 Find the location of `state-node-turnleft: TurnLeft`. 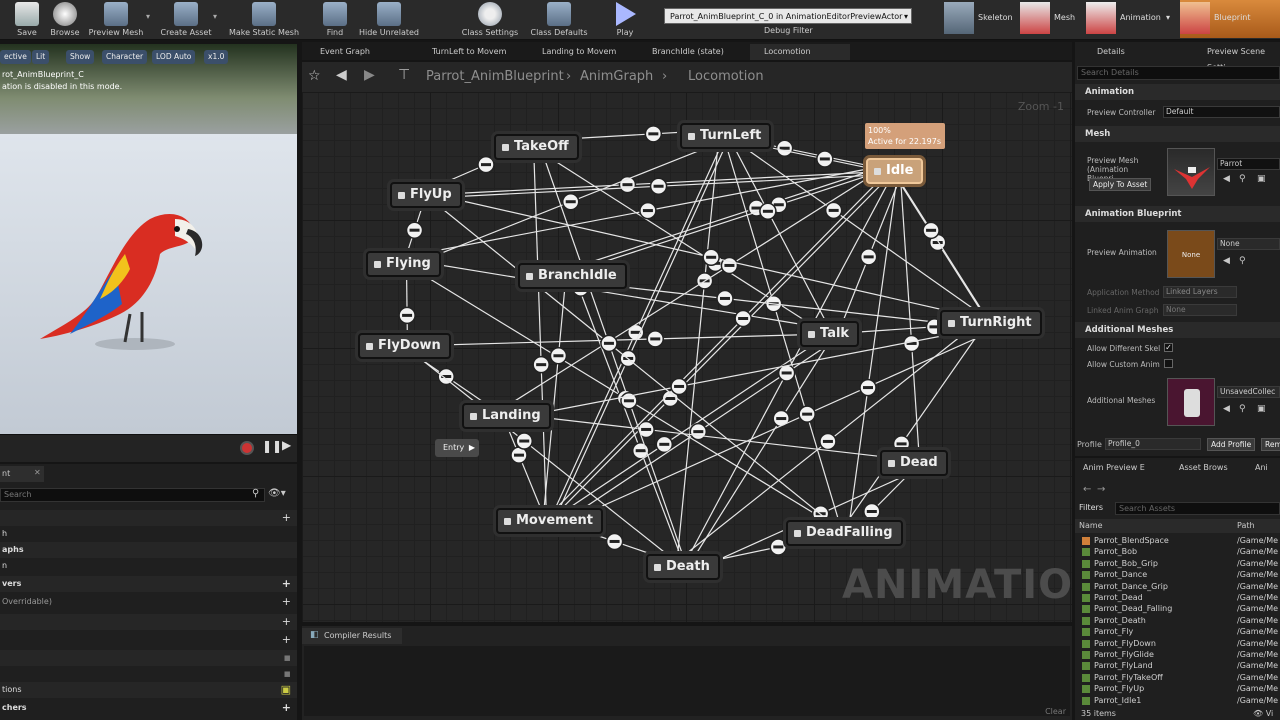

state-node-turnleft: TurnLeft is located at coordinates (726, 136).